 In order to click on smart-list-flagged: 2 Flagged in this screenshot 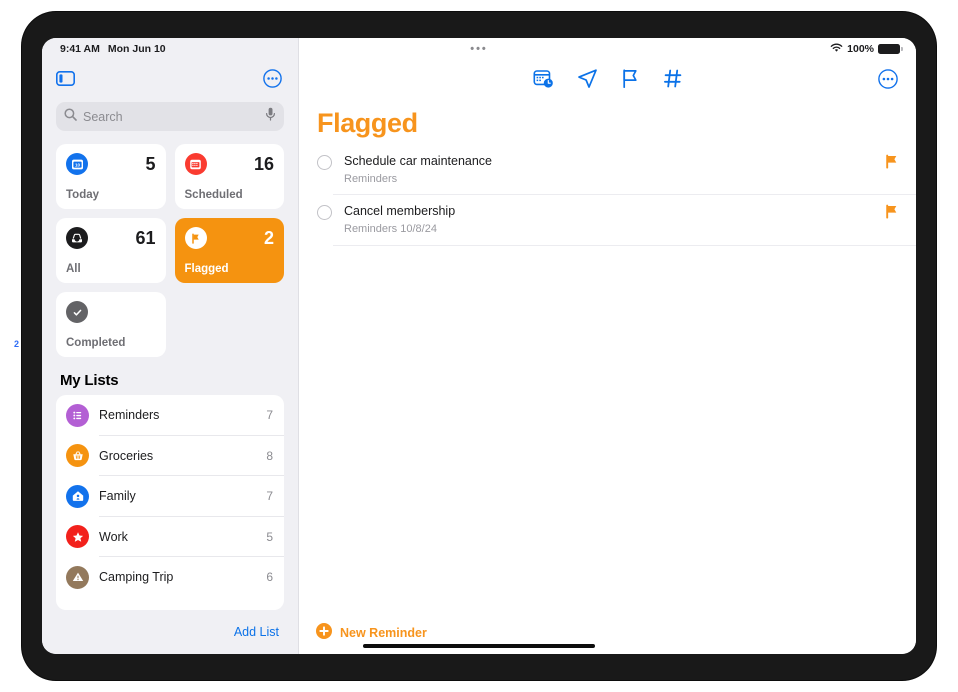, I will do `click(229, 250)`.